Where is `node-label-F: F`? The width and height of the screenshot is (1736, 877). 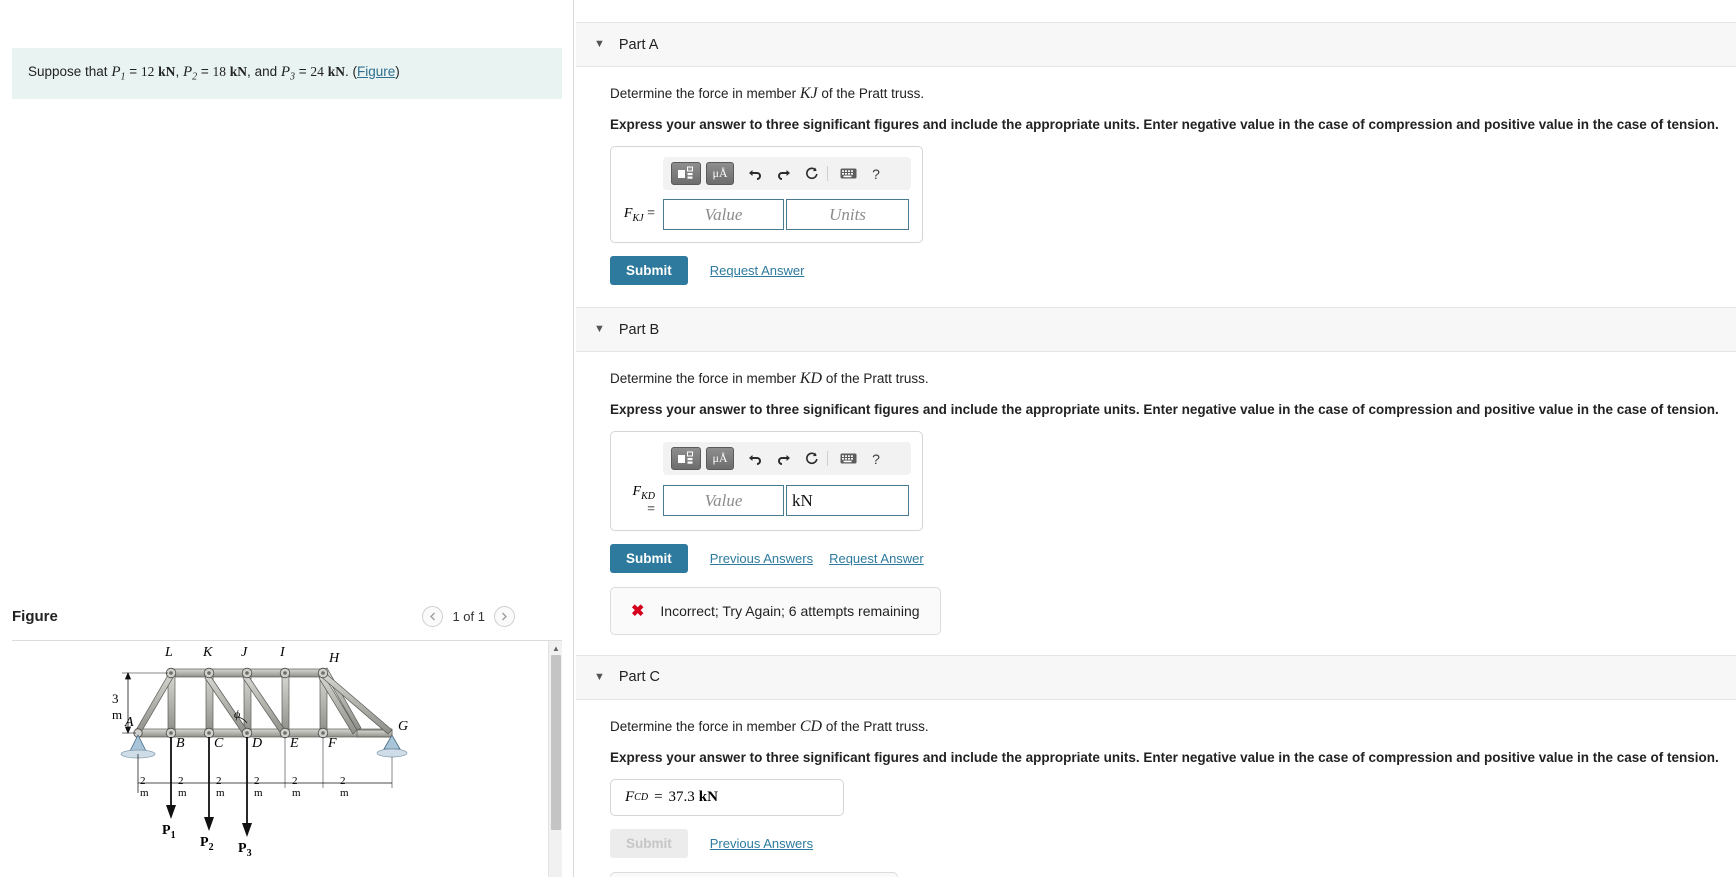
node-label-F: F is located at coordinates (332, 743).